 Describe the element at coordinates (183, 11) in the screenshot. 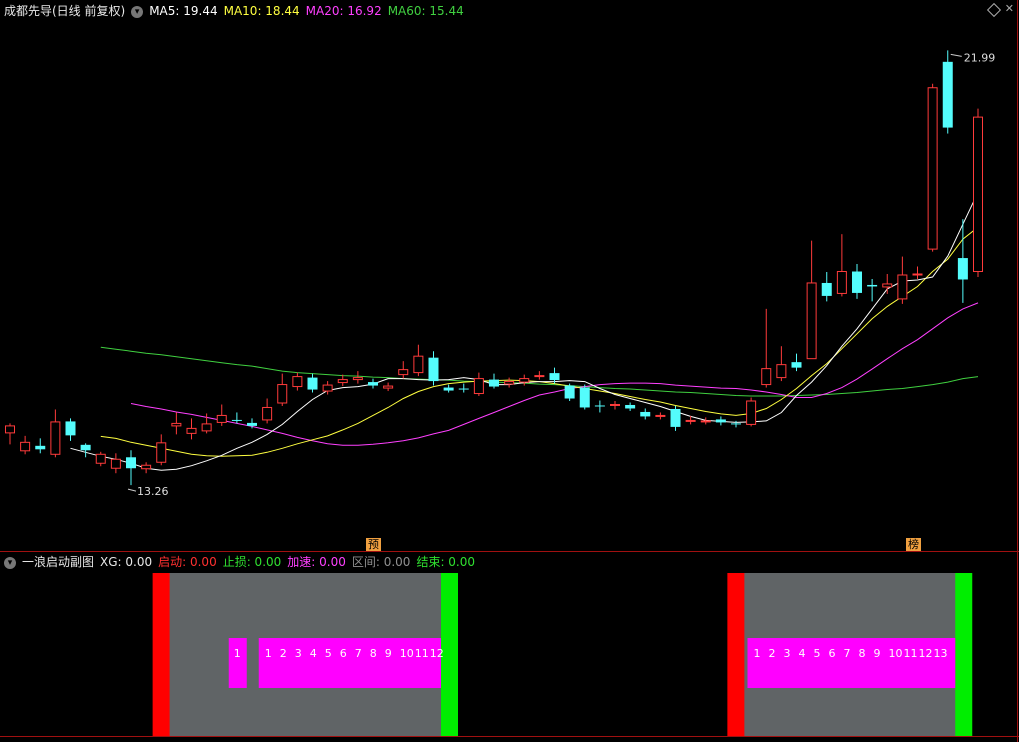

I see `ma5-value: MA5: 19.44` at that location.